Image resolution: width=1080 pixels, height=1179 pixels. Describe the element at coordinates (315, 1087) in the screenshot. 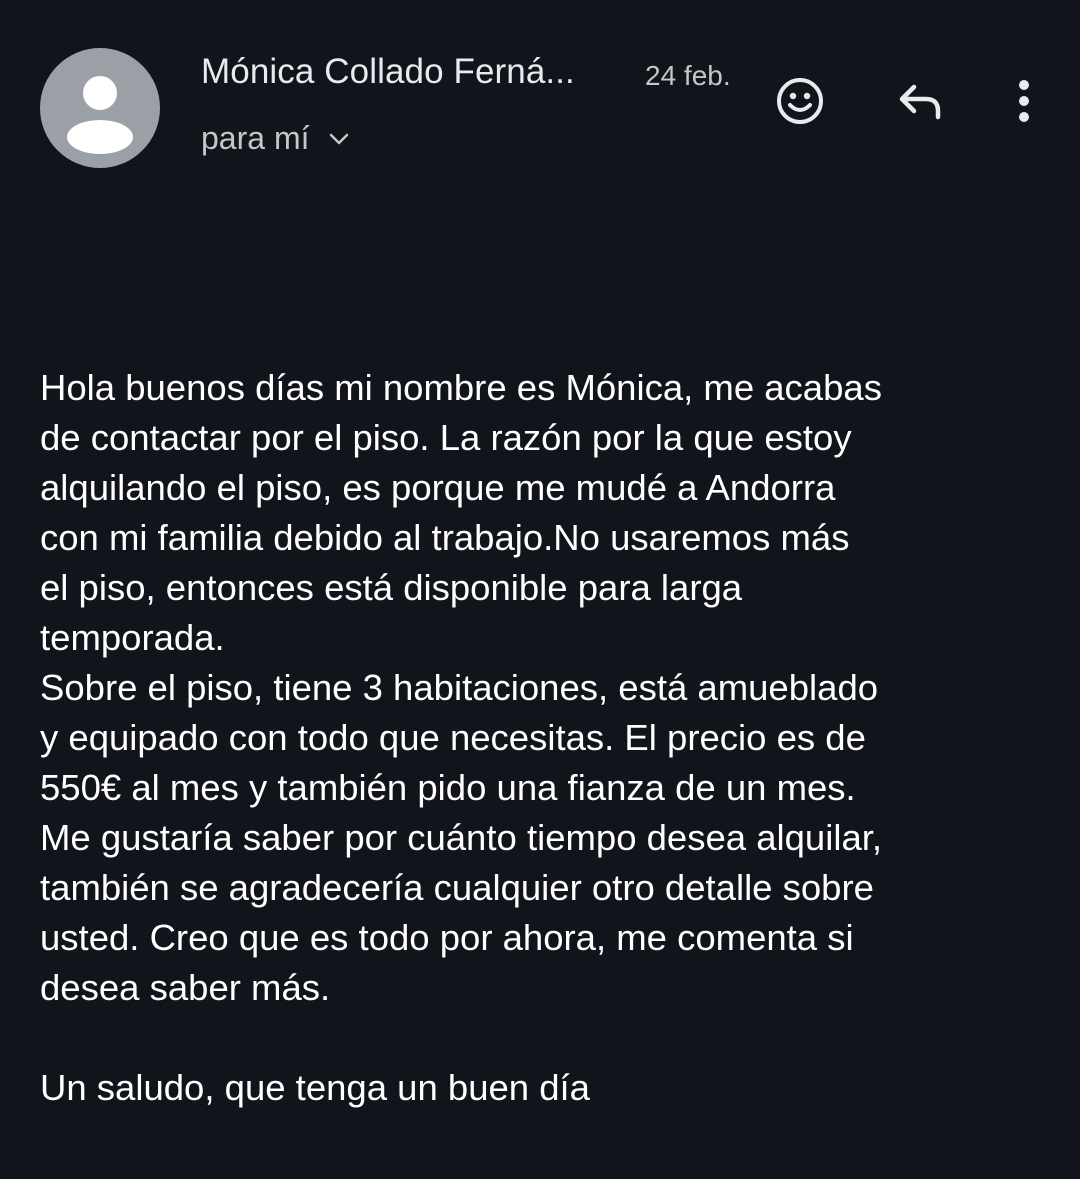

I see `message-signoff: Un saludo, que tenga un buen día` at that location.